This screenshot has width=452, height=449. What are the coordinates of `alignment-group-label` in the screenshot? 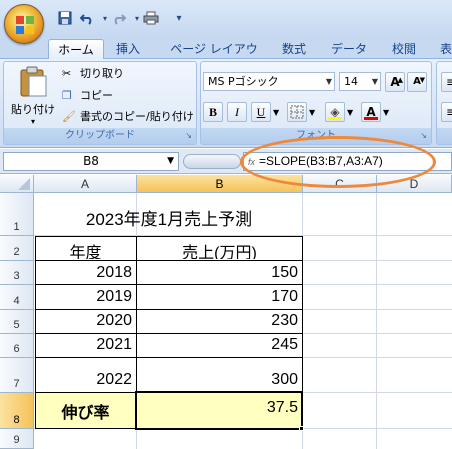 It's located at (444, 136).